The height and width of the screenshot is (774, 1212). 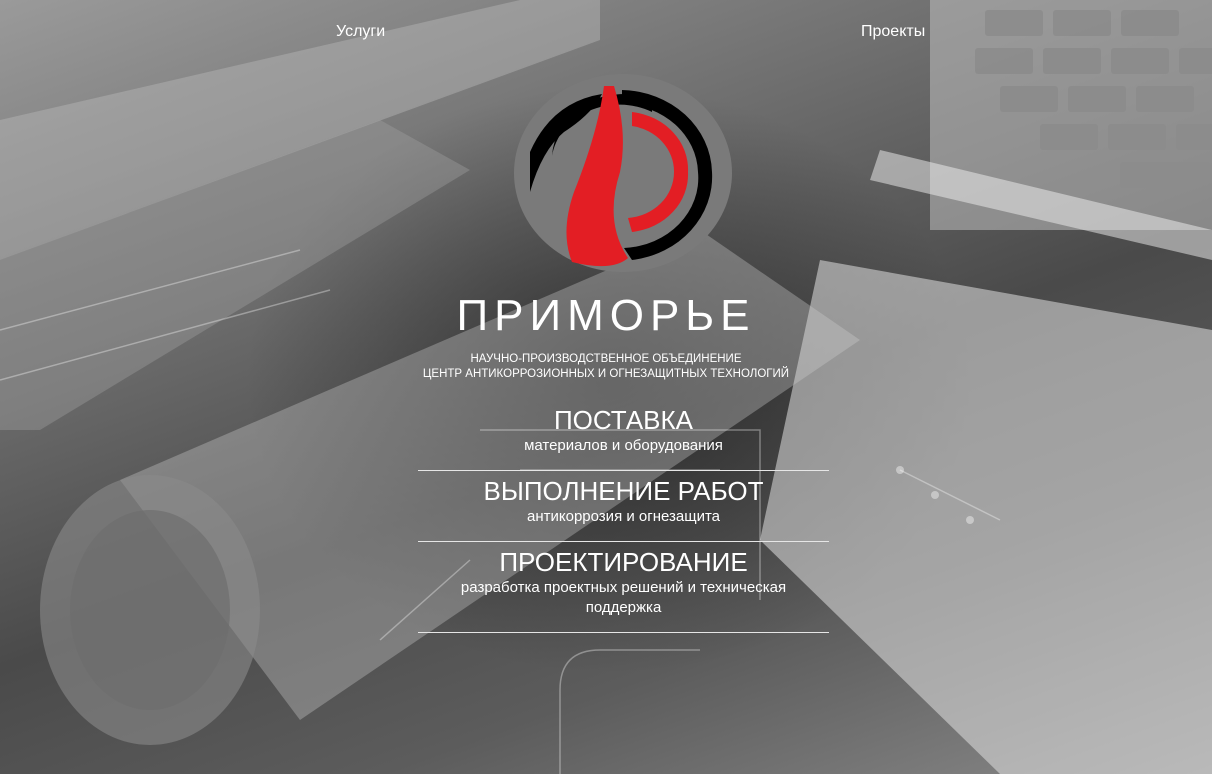 I want to click on menu-item-subtitle: антикоррозия и огнезащита, so click(x=623, y=516).